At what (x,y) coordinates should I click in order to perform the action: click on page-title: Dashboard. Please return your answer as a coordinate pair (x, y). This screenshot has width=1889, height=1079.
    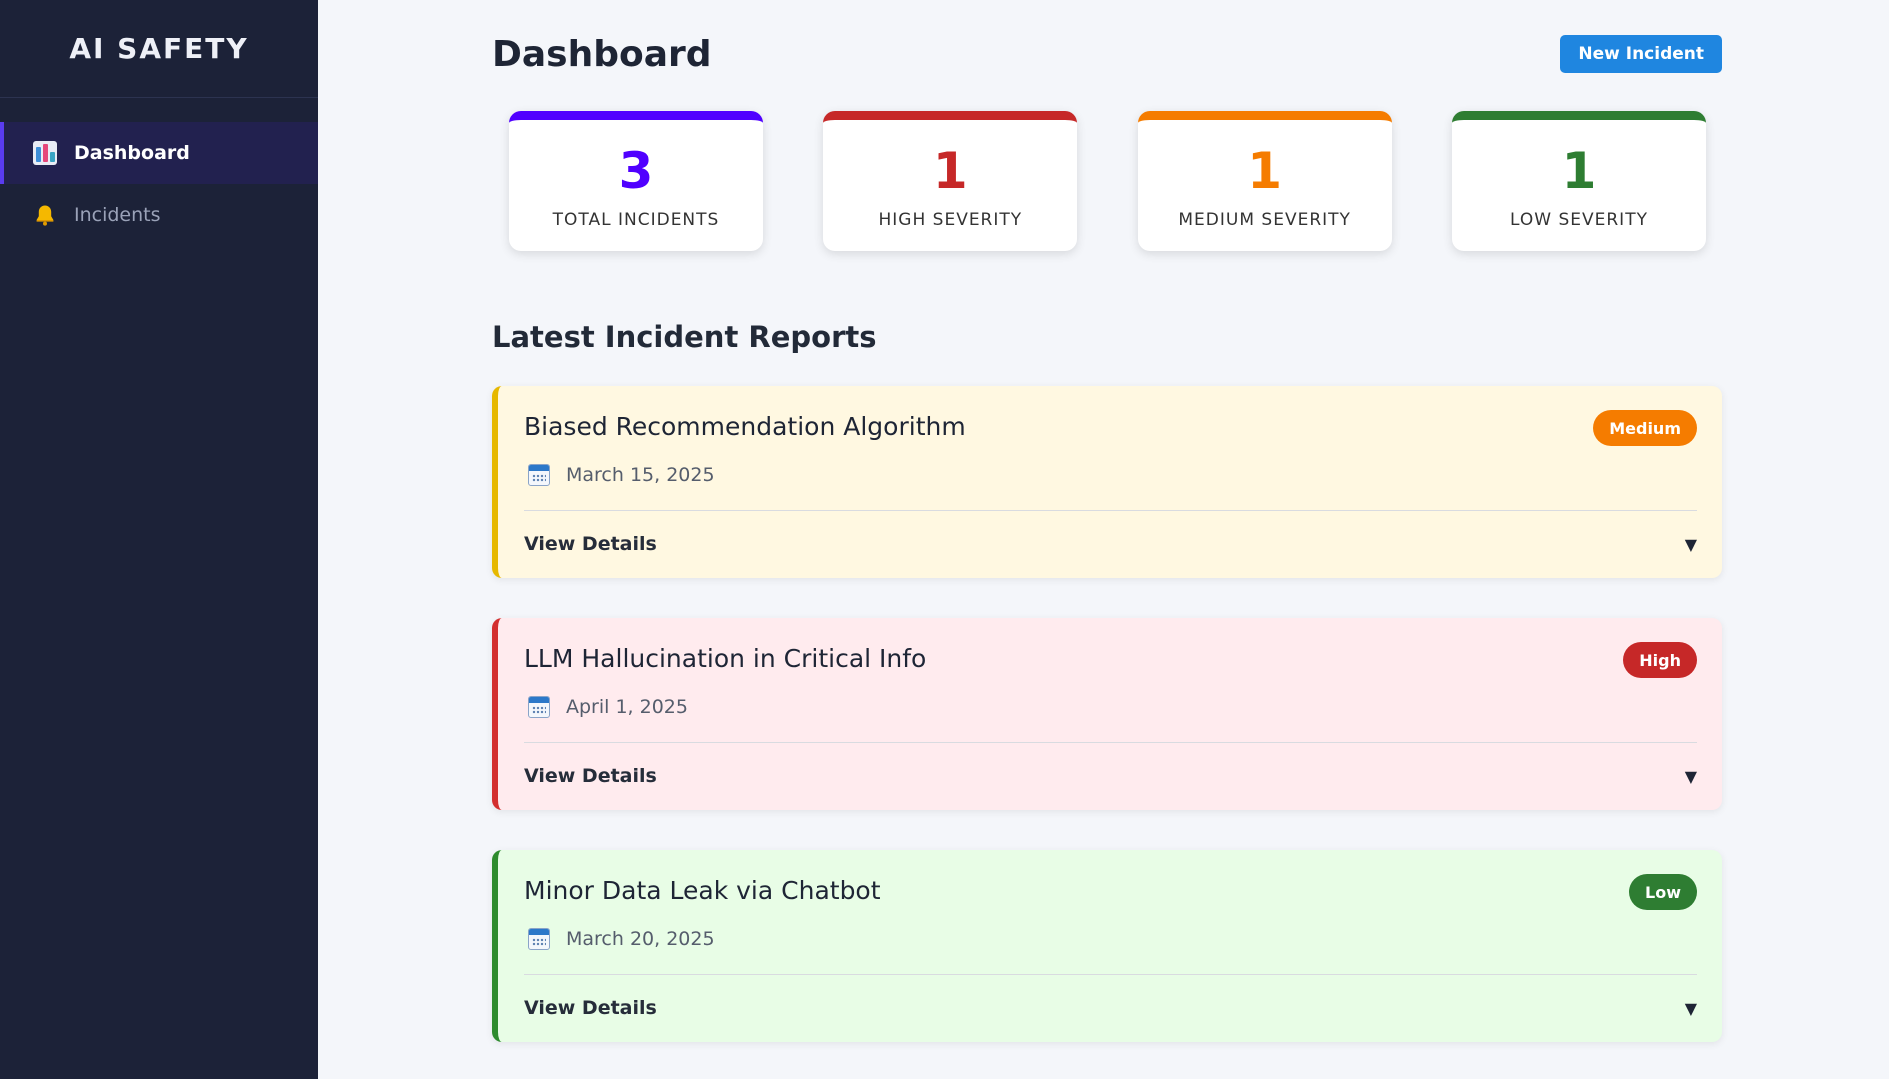
    Looking at the image, I should click on (602, 54).